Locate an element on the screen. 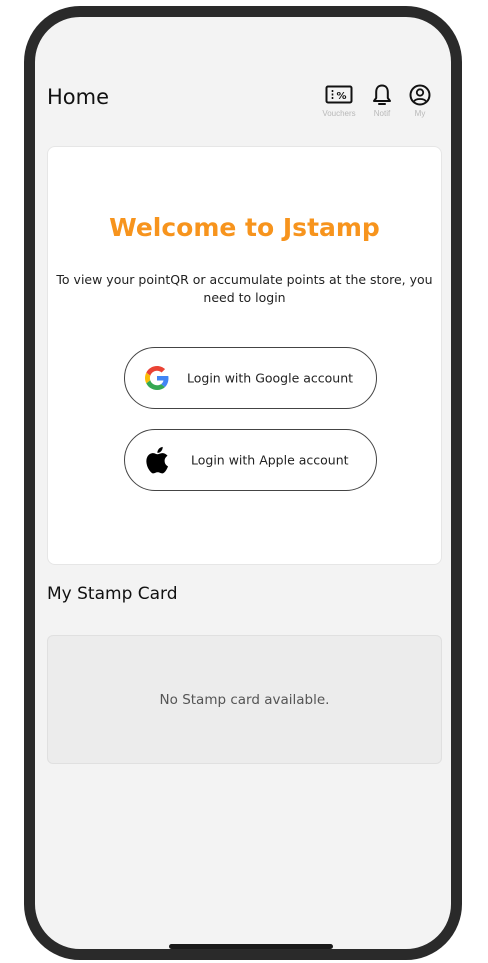 This screenshot has width=488, height=963. notifications-button: Notif is located at coordinates (382, 100).